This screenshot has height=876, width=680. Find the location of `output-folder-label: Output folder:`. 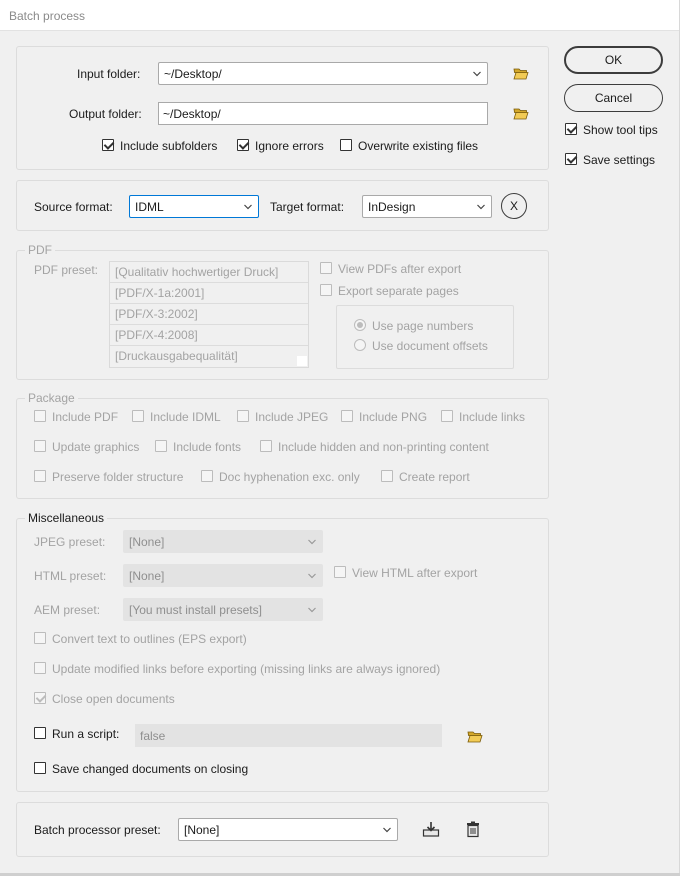

output-folder-label: Output folder: is located at coordinates (105, 114).